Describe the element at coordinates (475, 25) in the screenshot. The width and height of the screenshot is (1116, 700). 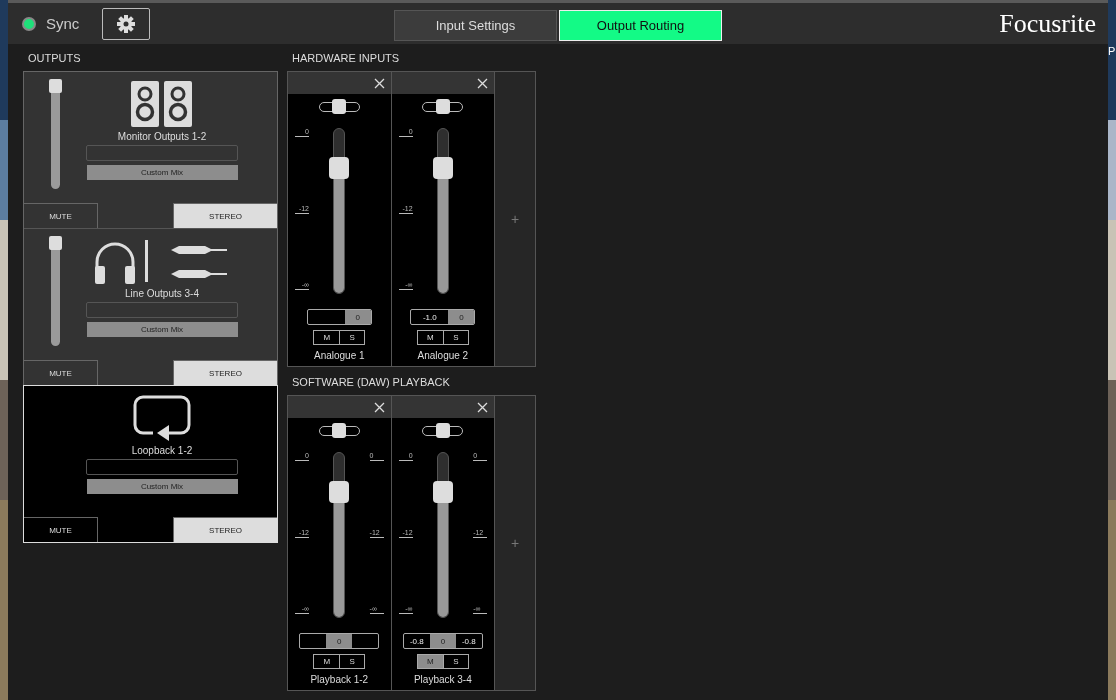
I see `tab: Input Settings` at that location.